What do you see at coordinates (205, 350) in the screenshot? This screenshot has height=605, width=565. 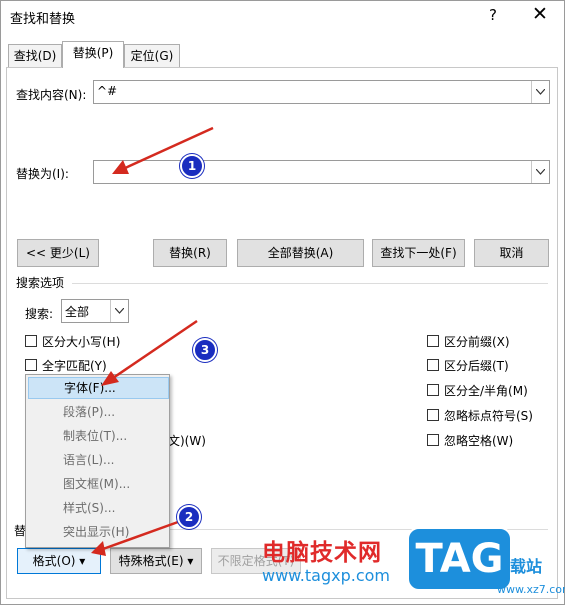 I see `annotation-badge-3: 3` at bounding box center [205, 350].